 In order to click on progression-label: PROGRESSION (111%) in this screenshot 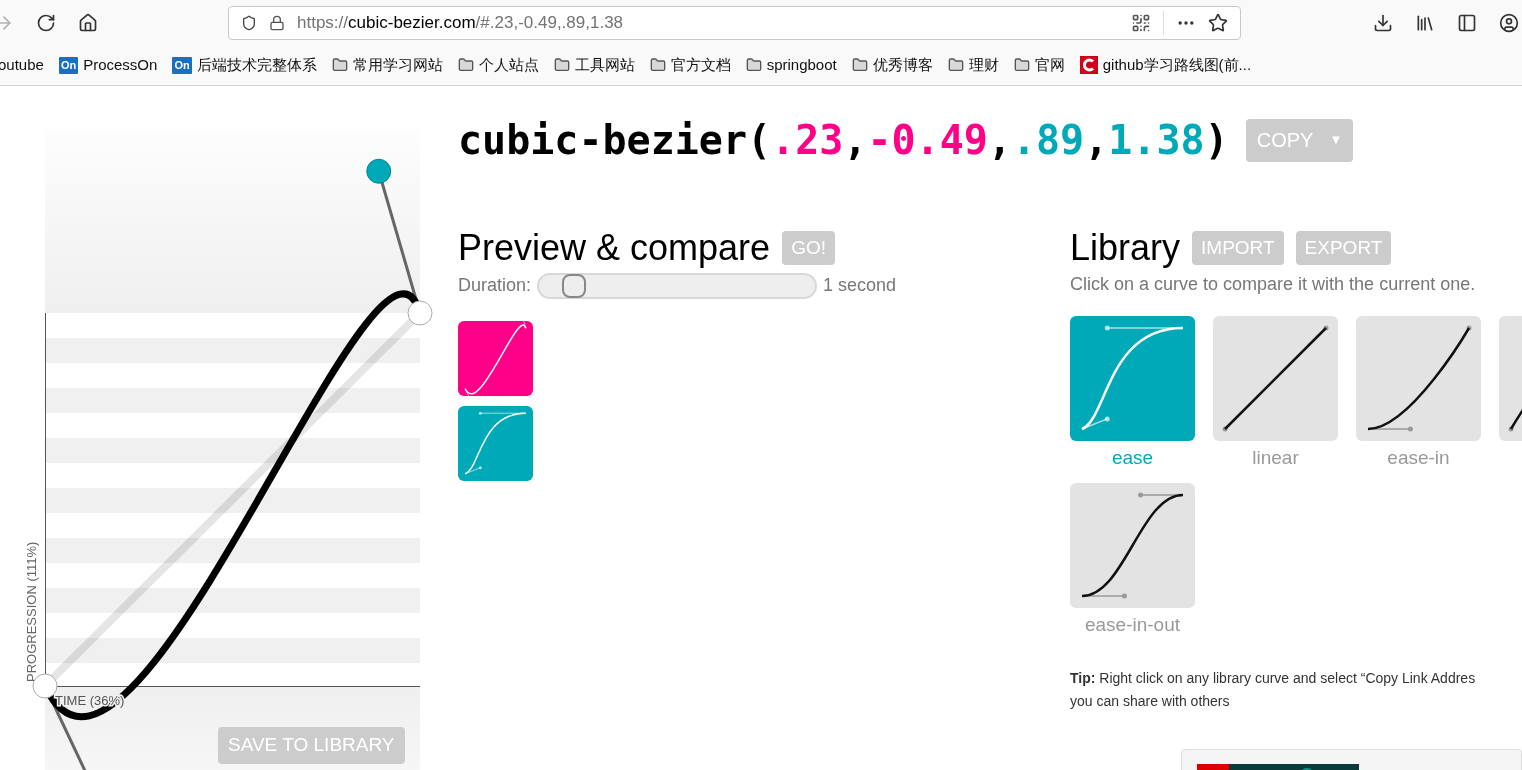, I will do `click(31, 611)`.